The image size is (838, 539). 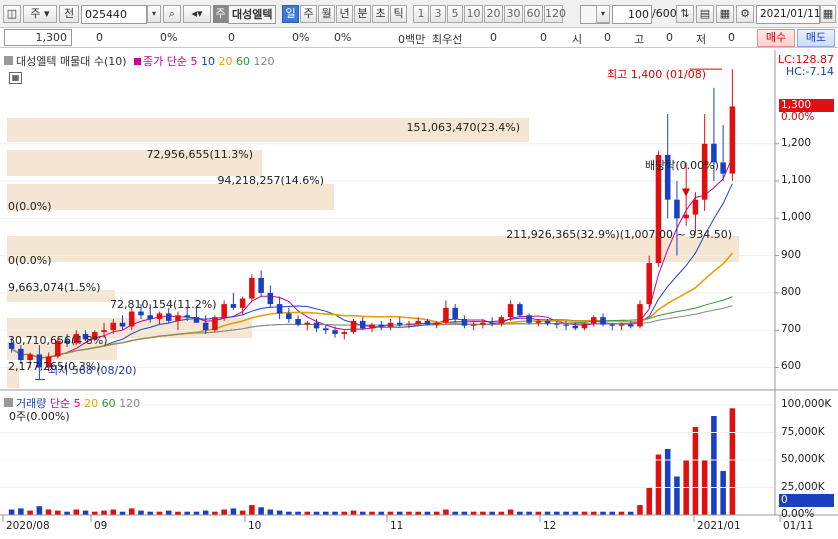 What do you see at coordinates (657, 74) in the screenshot?
I see `high-marker: 최고 1,400 (01/08)` at bounding box center [657, 74].